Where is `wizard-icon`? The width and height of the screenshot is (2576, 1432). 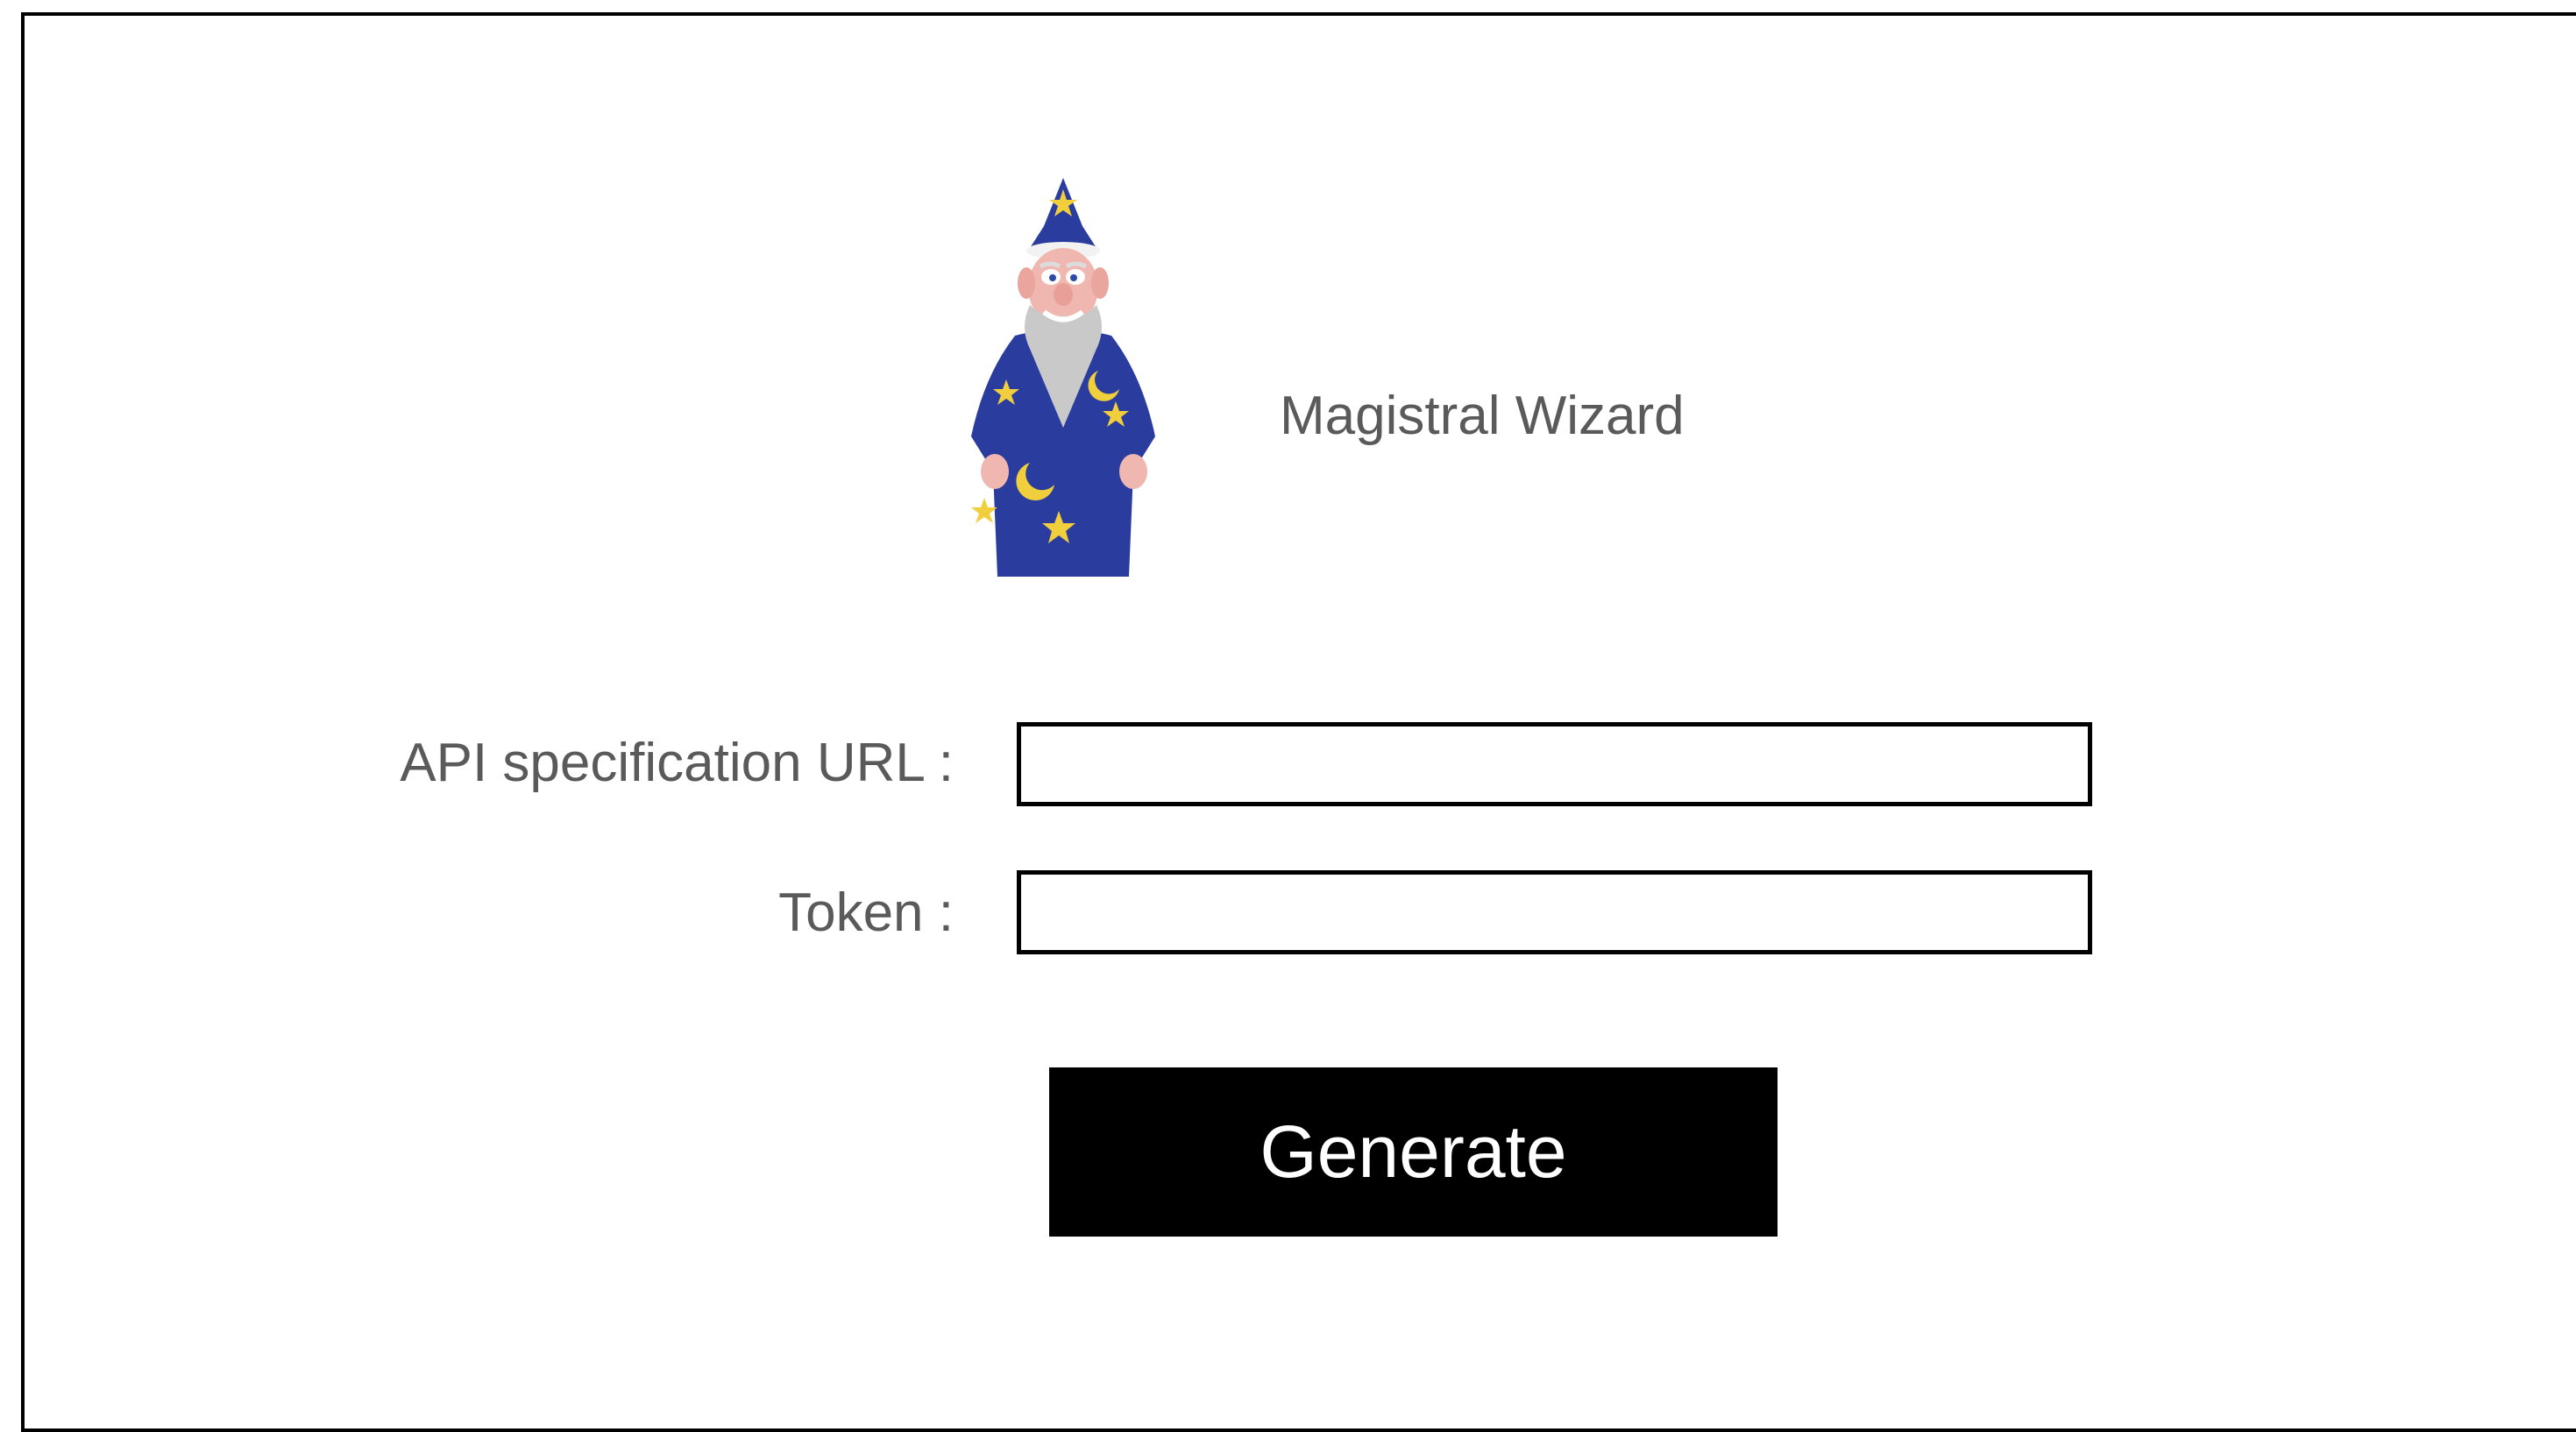
wizard-icon is located at coordinates (1063, 375).